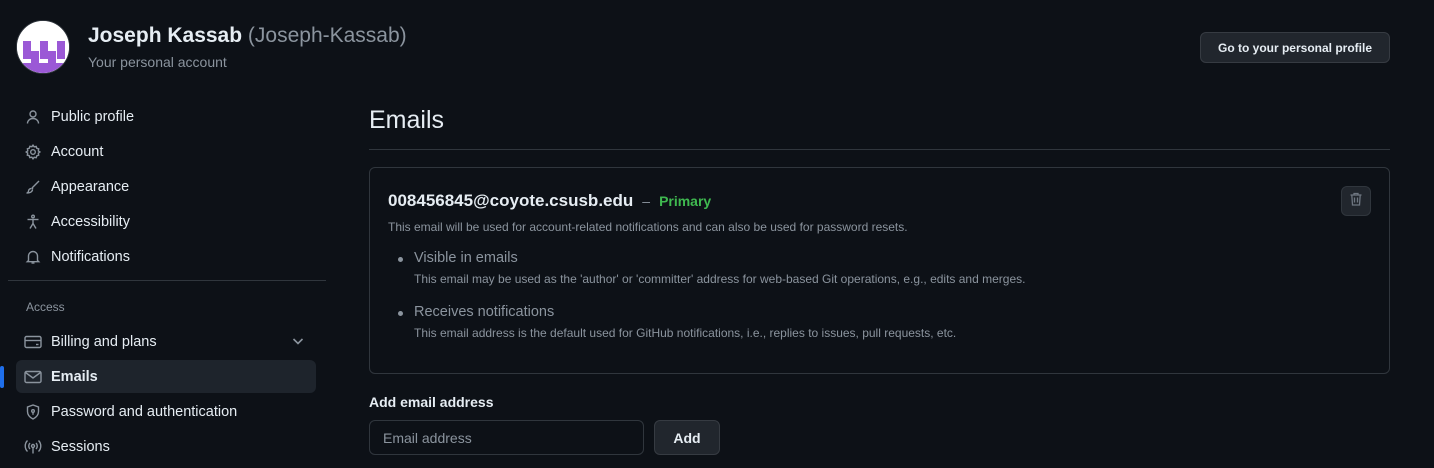 This screenshot has height=468, width=1434. What do you see at coordinates (104, 341) in the screenshot?
I see `sidebar-item-label: Billing and plans` at bounding box center [104, 341].